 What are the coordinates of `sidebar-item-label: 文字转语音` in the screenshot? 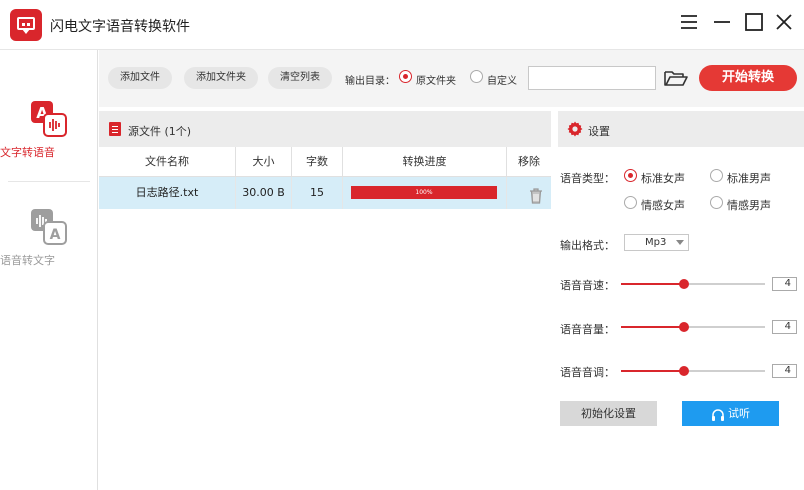 It's located at (27, 152).